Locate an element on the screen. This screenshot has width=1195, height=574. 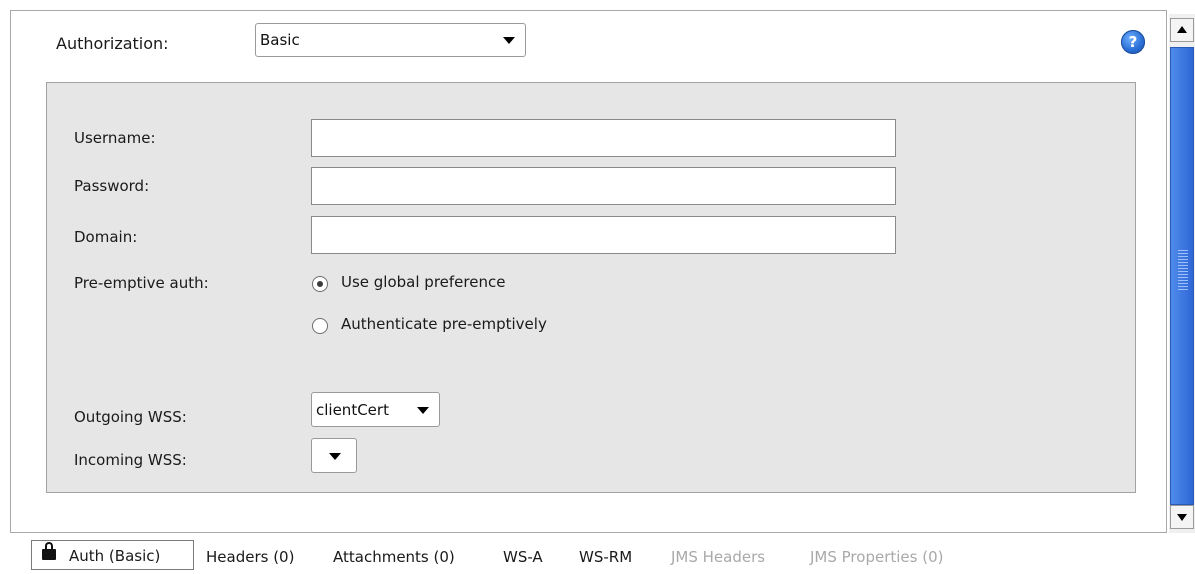
tab-jms-headers: JMS Headers is located at coordinates (718, 557).